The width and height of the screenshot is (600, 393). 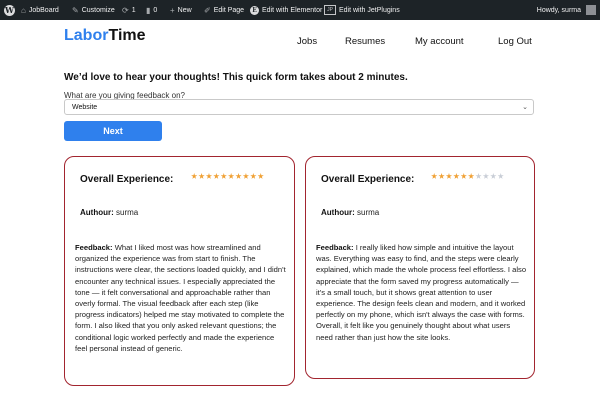 I want to click on my-account-menu: Howdy, surma, so click(x=566, y=10).